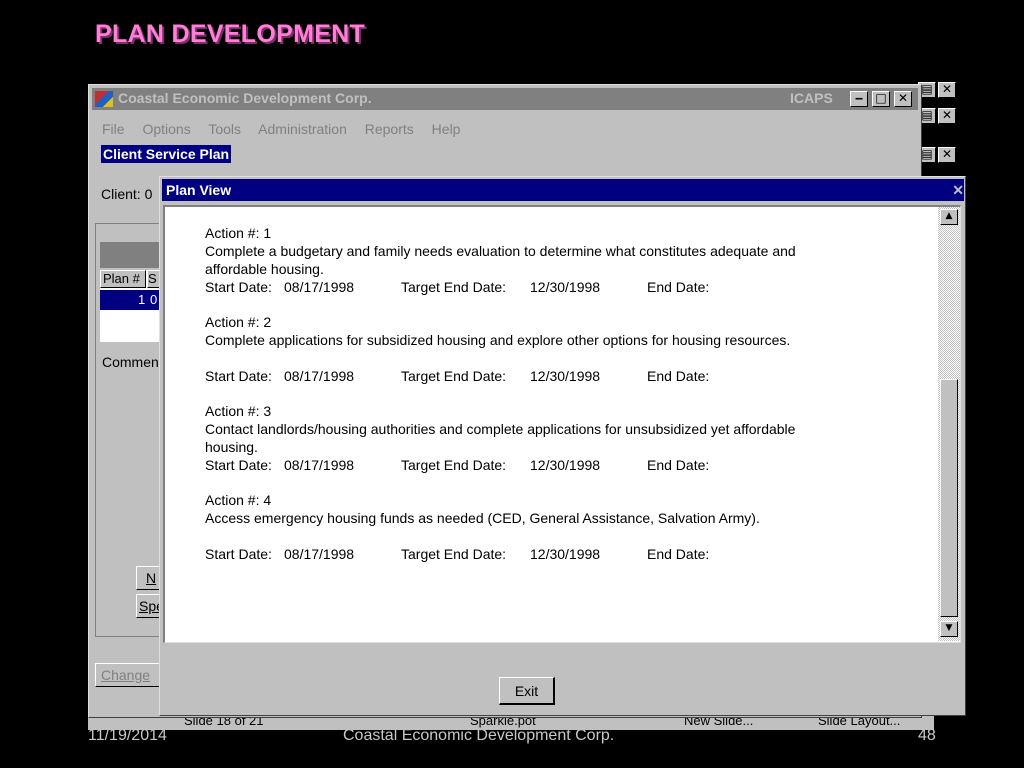 Image resolution: width=1024 pixels, height=768 pixels. What do you see at coordinates (238, 233) in the screenshot?
I see `action-label: Action #: 1` at bounding box center [238, 233].